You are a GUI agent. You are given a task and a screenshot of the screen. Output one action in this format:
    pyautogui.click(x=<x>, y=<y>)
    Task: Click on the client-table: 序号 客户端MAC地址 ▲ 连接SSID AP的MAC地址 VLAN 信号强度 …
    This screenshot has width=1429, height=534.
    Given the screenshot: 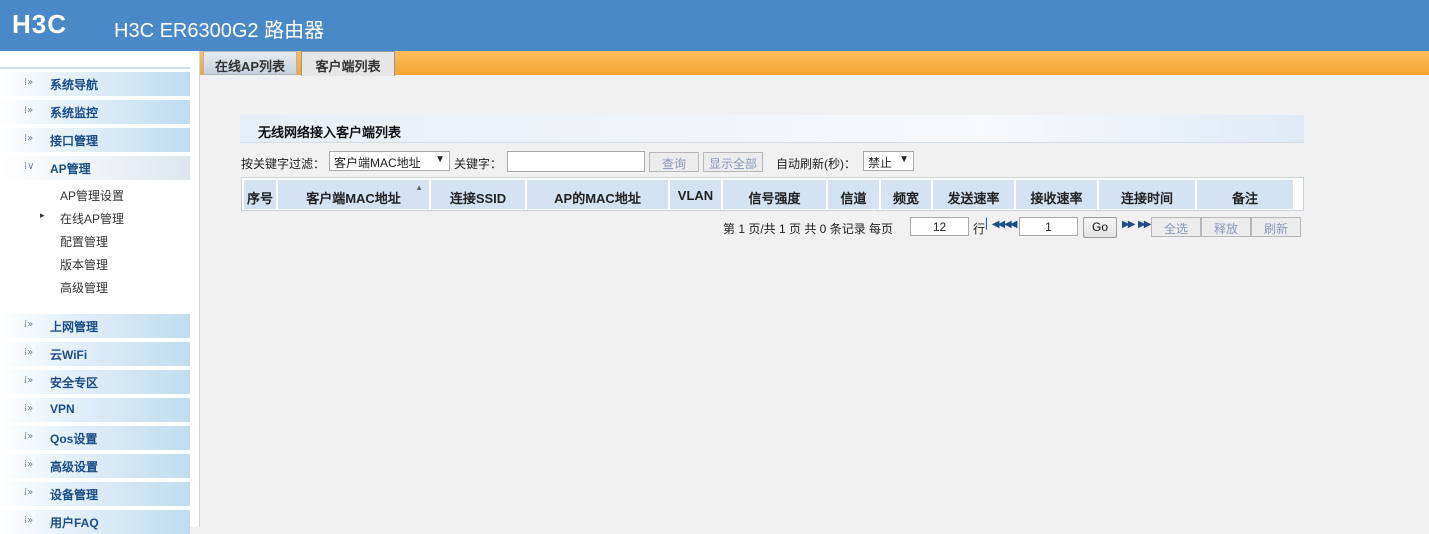 What is the action you would take?
    pyautogui.click(x=772, y=194)
    